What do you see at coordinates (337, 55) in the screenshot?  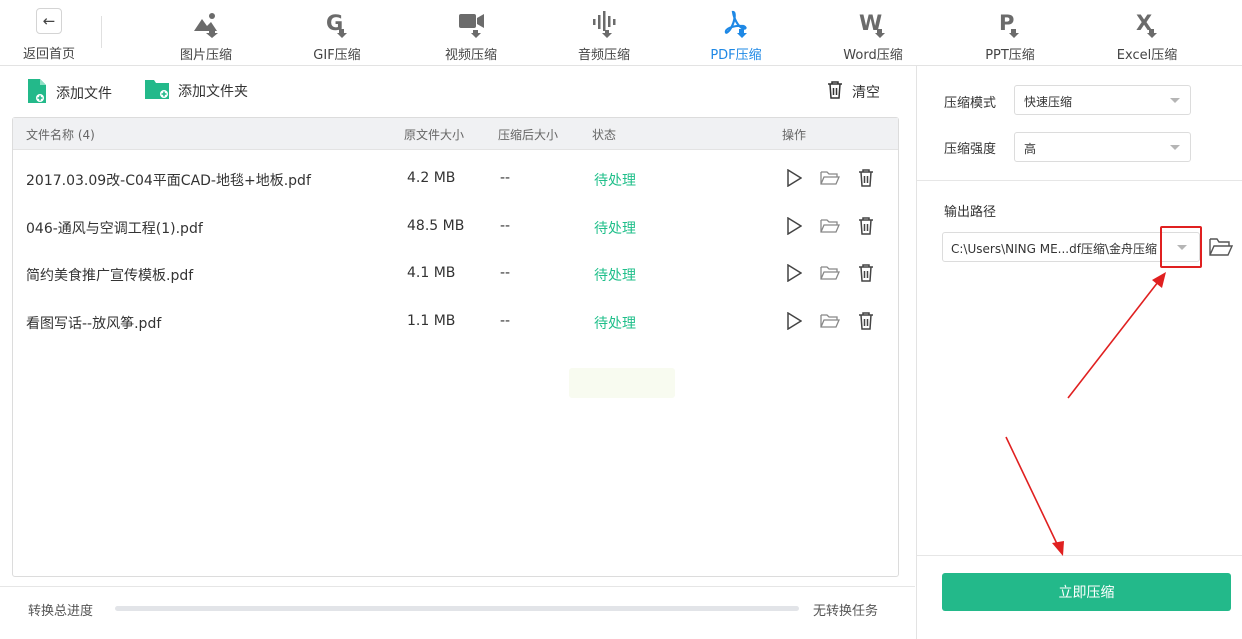 I see `nav-label-gif: GIF压缩` at bounding box center [337, 55].